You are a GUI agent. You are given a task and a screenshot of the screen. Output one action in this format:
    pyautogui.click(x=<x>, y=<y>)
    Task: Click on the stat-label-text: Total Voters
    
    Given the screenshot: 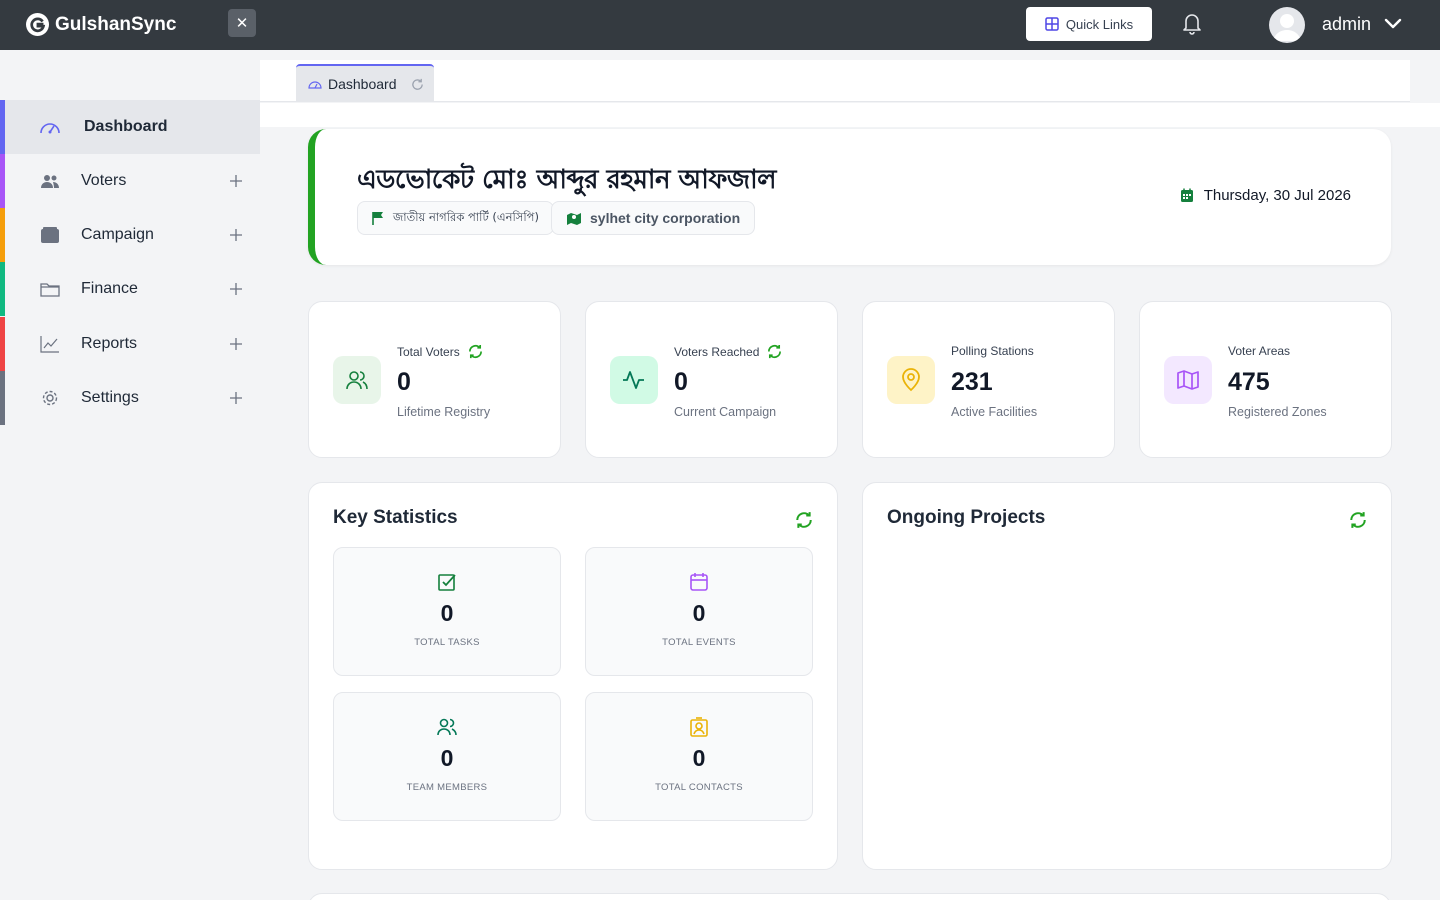 What is the action you would take?
    pyautogui.click(x=428, y=351)
    